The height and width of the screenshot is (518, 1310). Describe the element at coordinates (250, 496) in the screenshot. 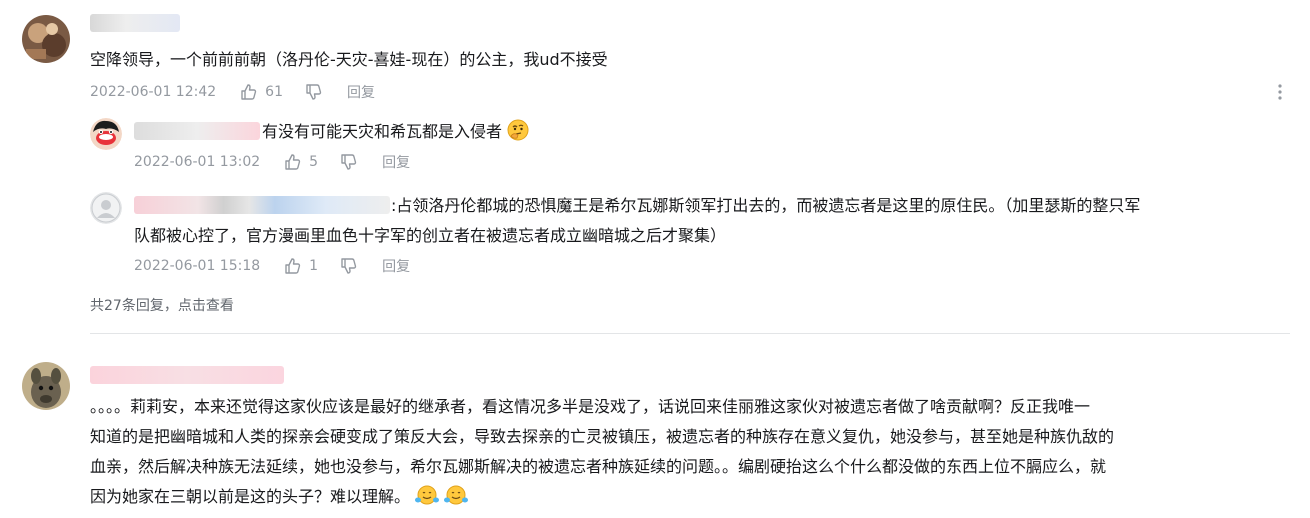

I see `comment-line-4-text: 因为她家在三朝以前是这的头子？难以理解。` at that location.